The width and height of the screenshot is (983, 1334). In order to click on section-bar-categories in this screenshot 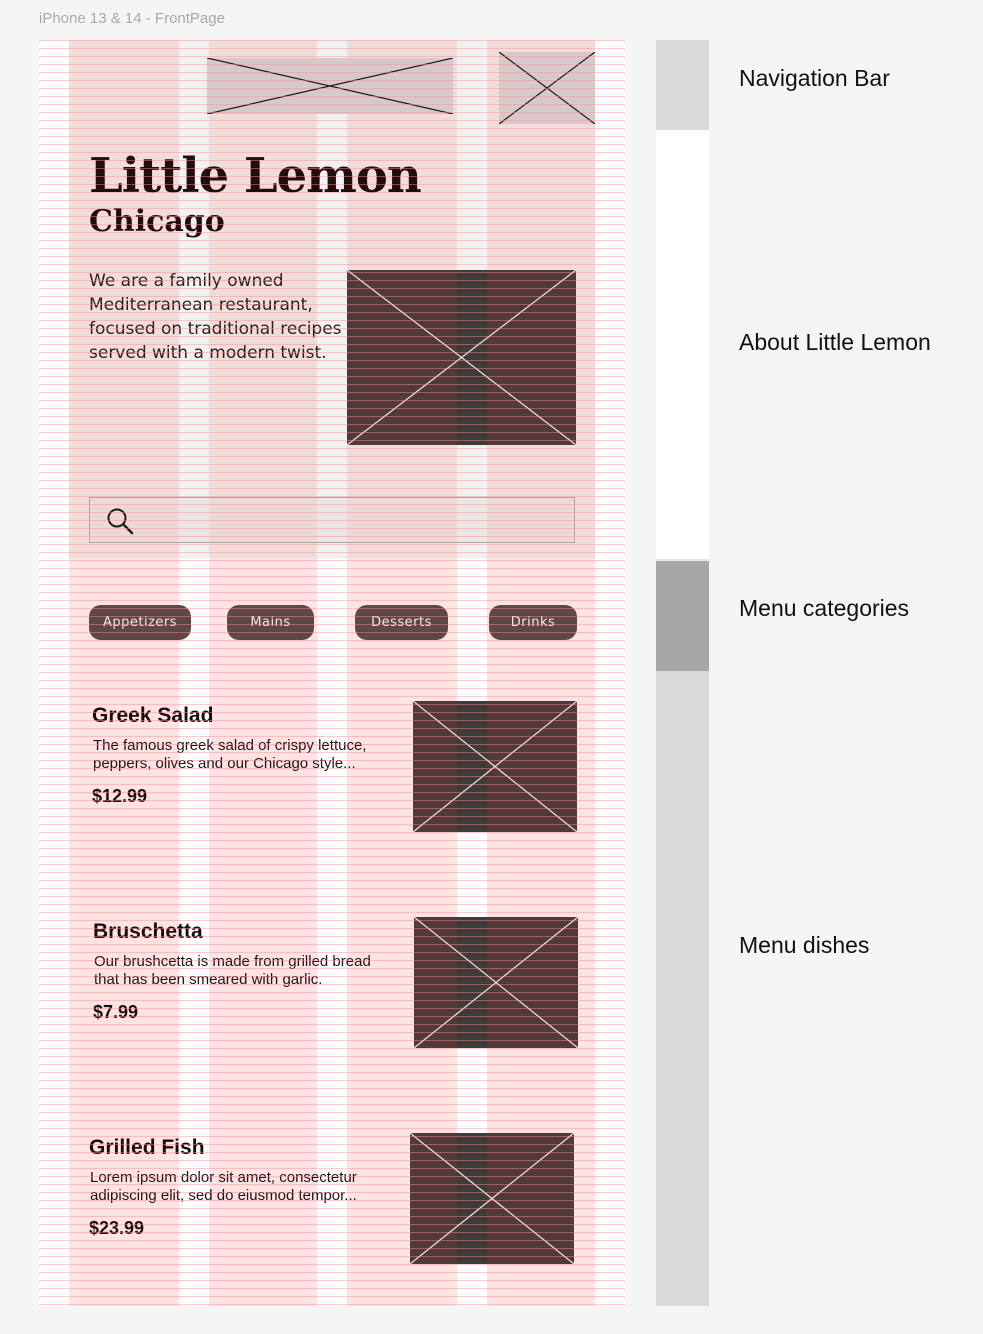, I will do `click(682, 616)`.